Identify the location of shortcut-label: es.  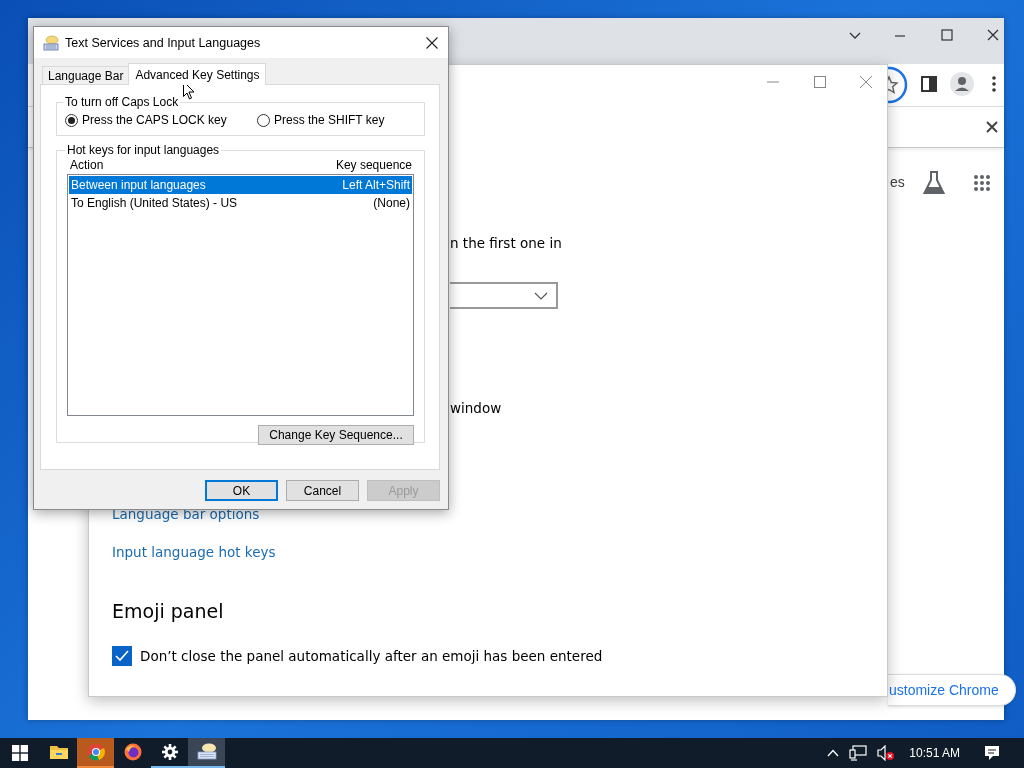
(897, 182).